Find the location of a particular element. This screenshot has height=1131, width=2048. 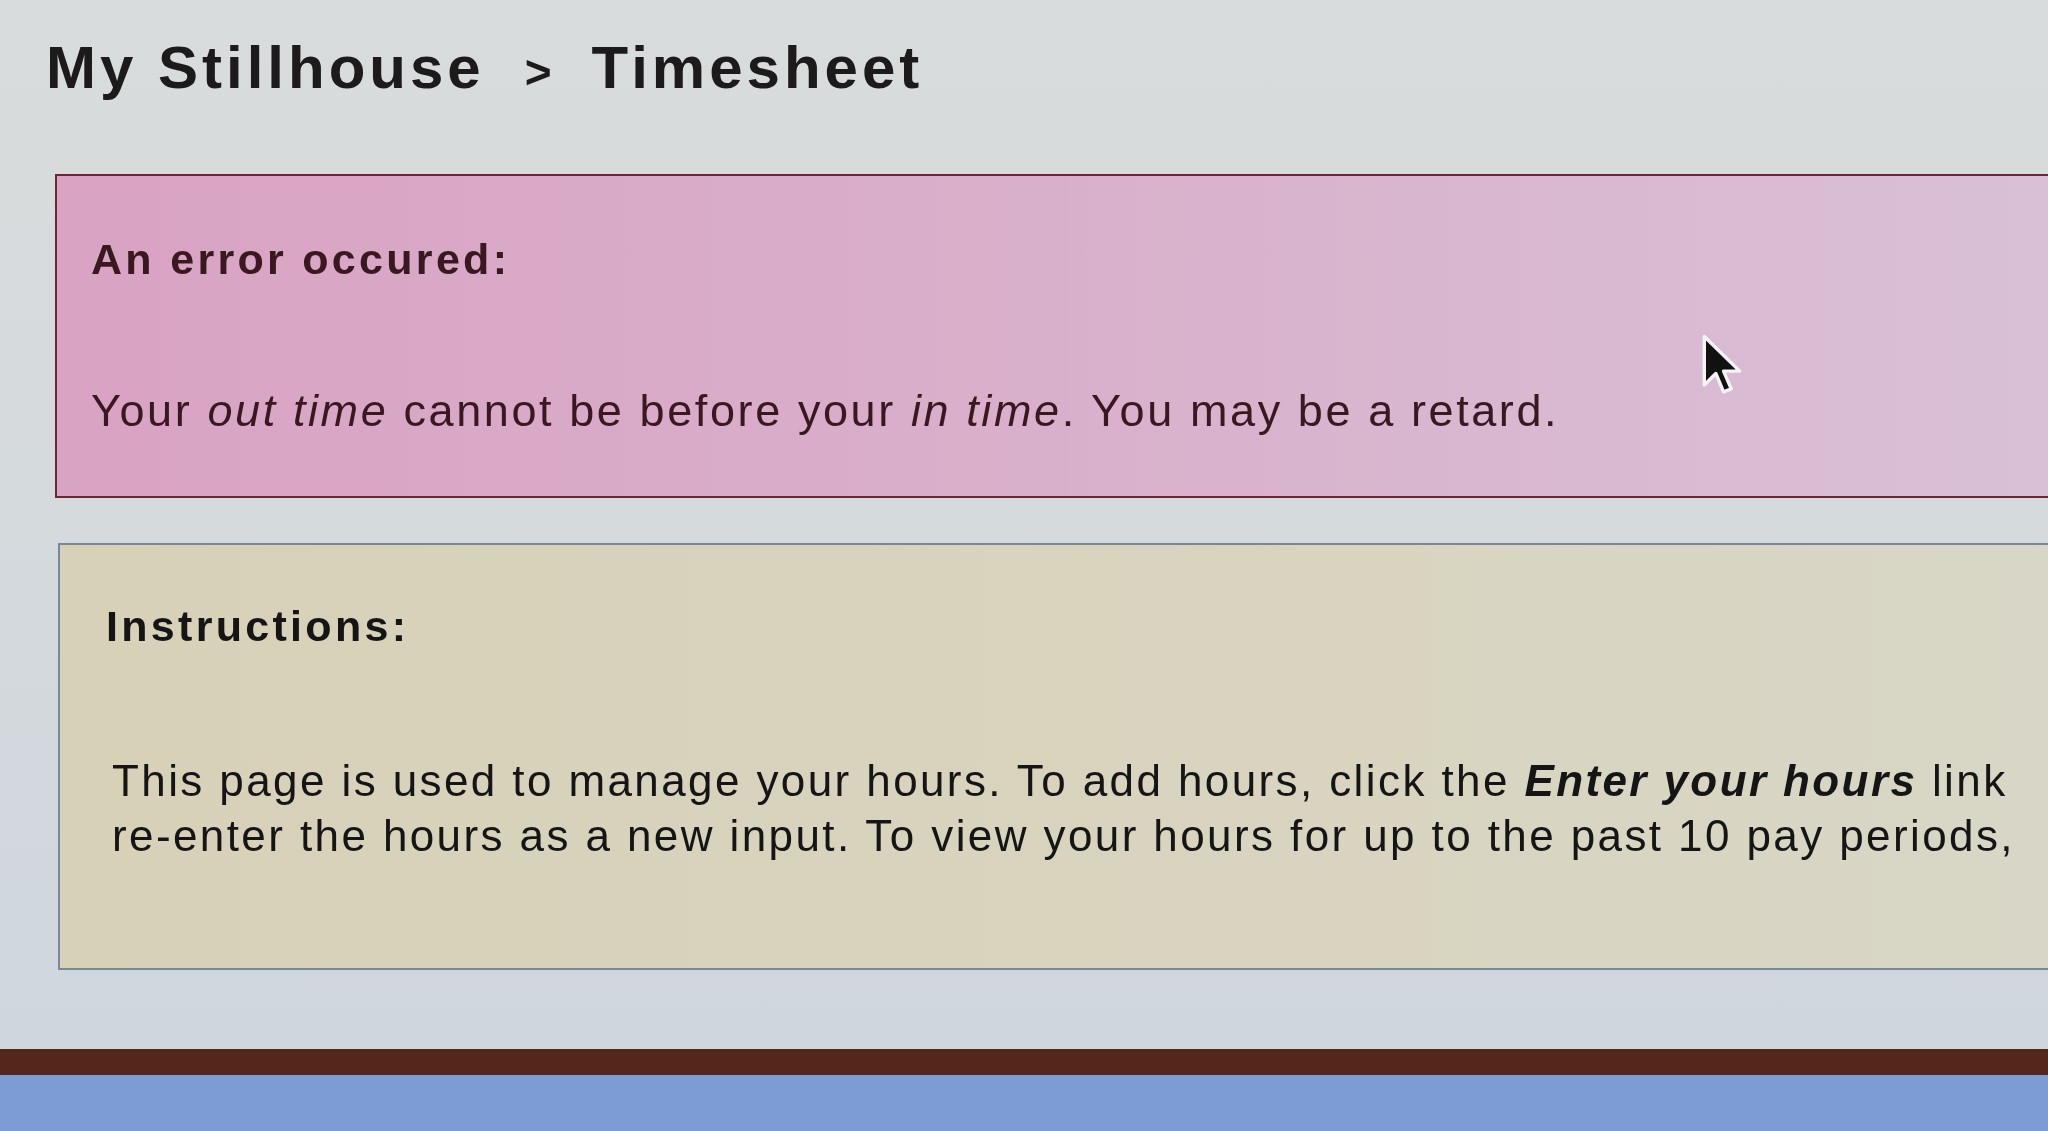

instructions-title: Instructions: is located at coordinates (258, 626).